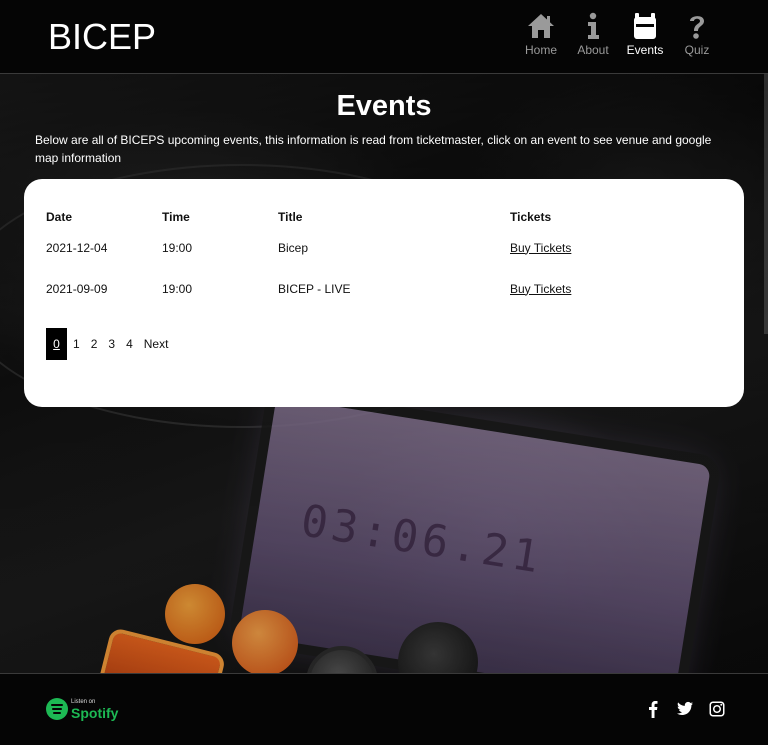  What do you see at coordinates (645, 26) in the screenshot?
I see `calendar-icon` at bounding box center [645, 26].